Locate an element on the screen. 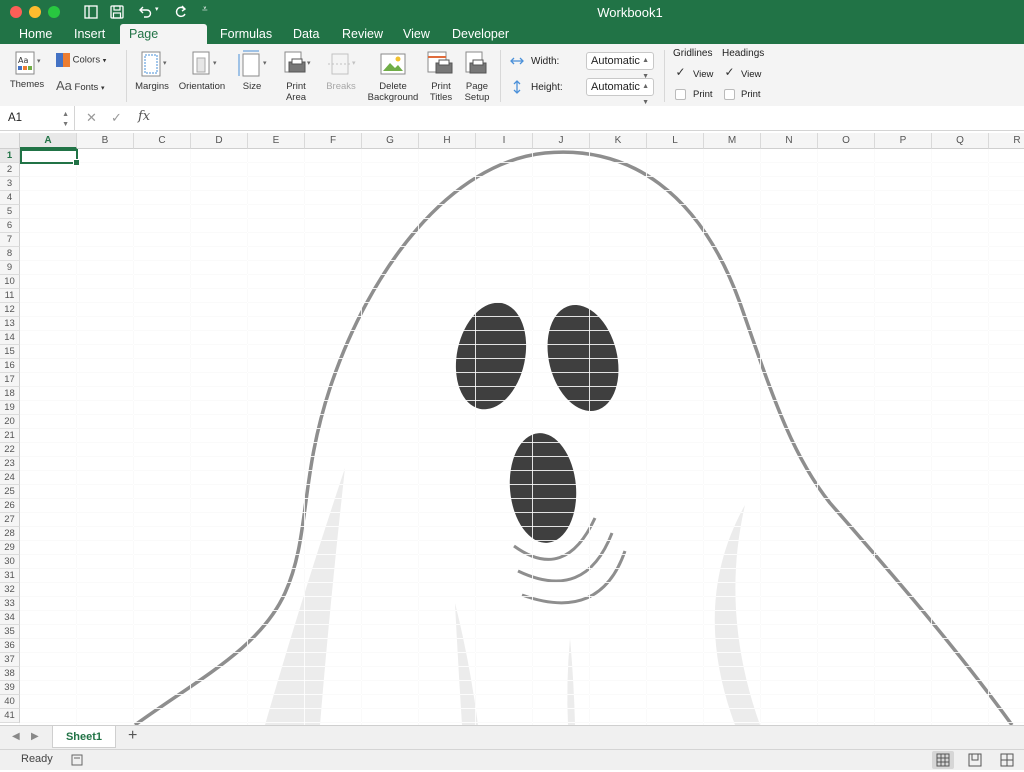 The width and height of the screenshot is (1024, 772). row-header-15: 15 is located at coordinates (10, 352).